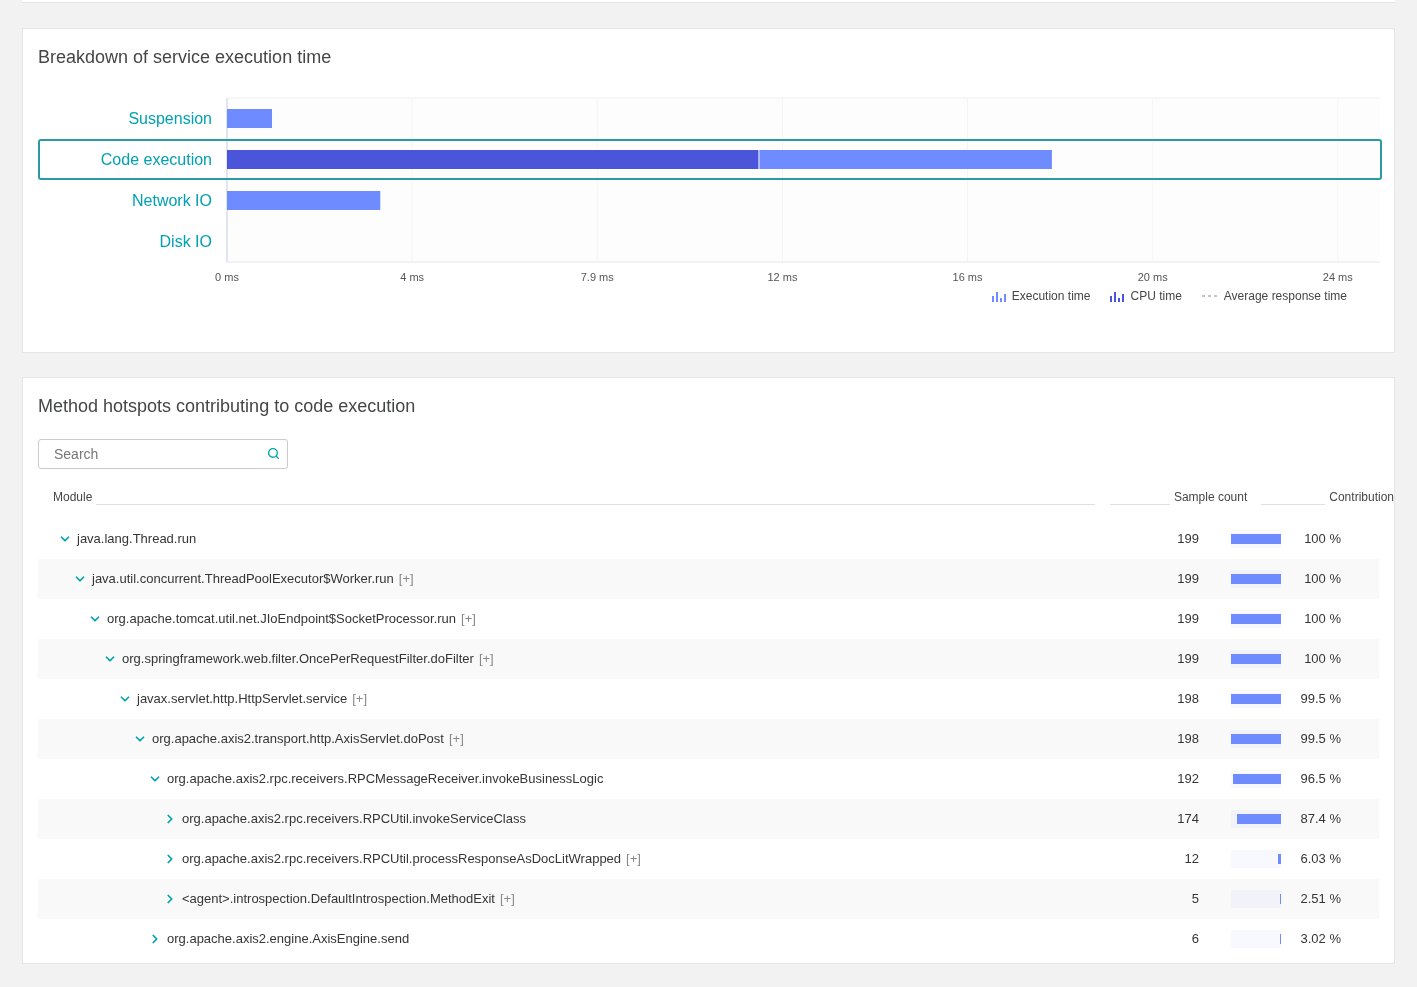  What do you see at coordinates (385, 779) in the screenshot?
I see `method-name: org.apache.axis2.rpc.receivers.RPCMessageReceiver.invokeBusinessLogic` at bounding box center [385, 779].